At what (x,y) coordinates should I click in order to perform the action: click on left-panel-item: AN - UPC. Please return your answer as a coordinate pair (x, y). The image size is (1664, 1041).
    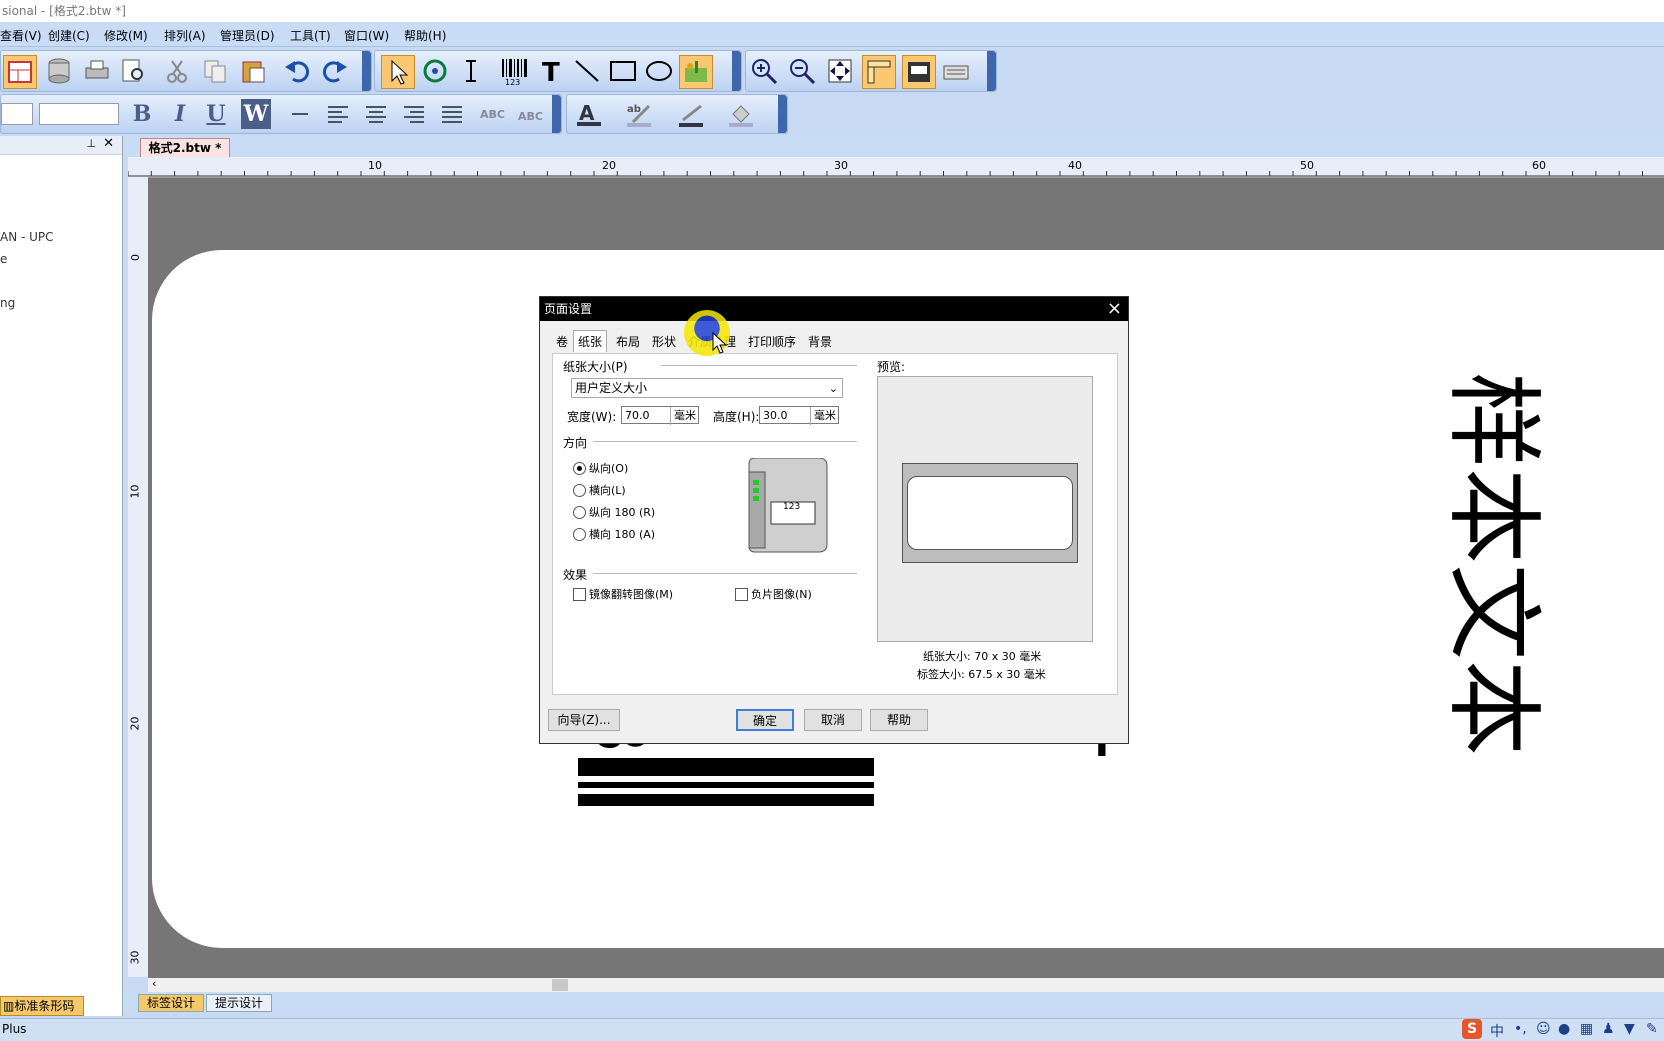
    Looking at the image, I should click on (27, 237).